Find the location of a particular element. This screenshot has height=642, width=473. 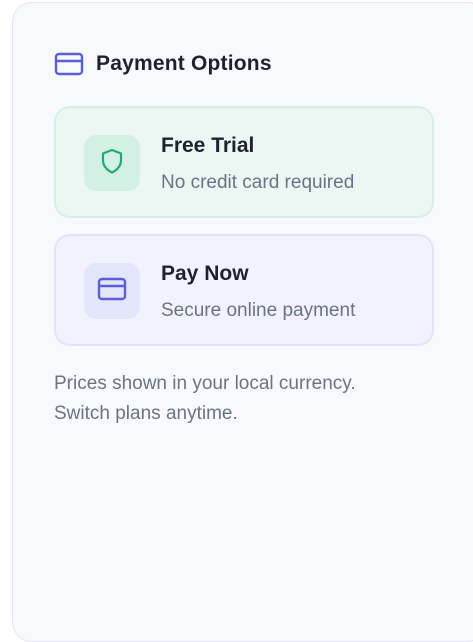

pricing-note-line-2: Switch plans anytime. is located at coordinates (146, 413).